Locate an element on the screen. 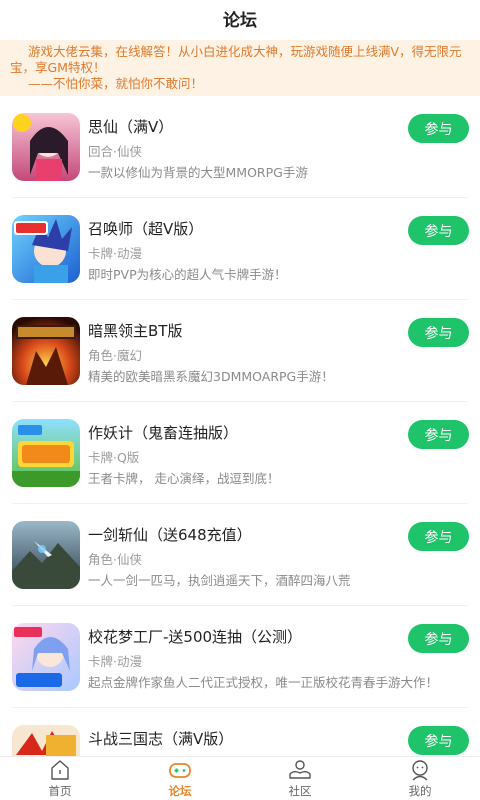 This screenshot has height=800, width=480. game-title: 思仙（满V） is located at coordinates (131, 127).